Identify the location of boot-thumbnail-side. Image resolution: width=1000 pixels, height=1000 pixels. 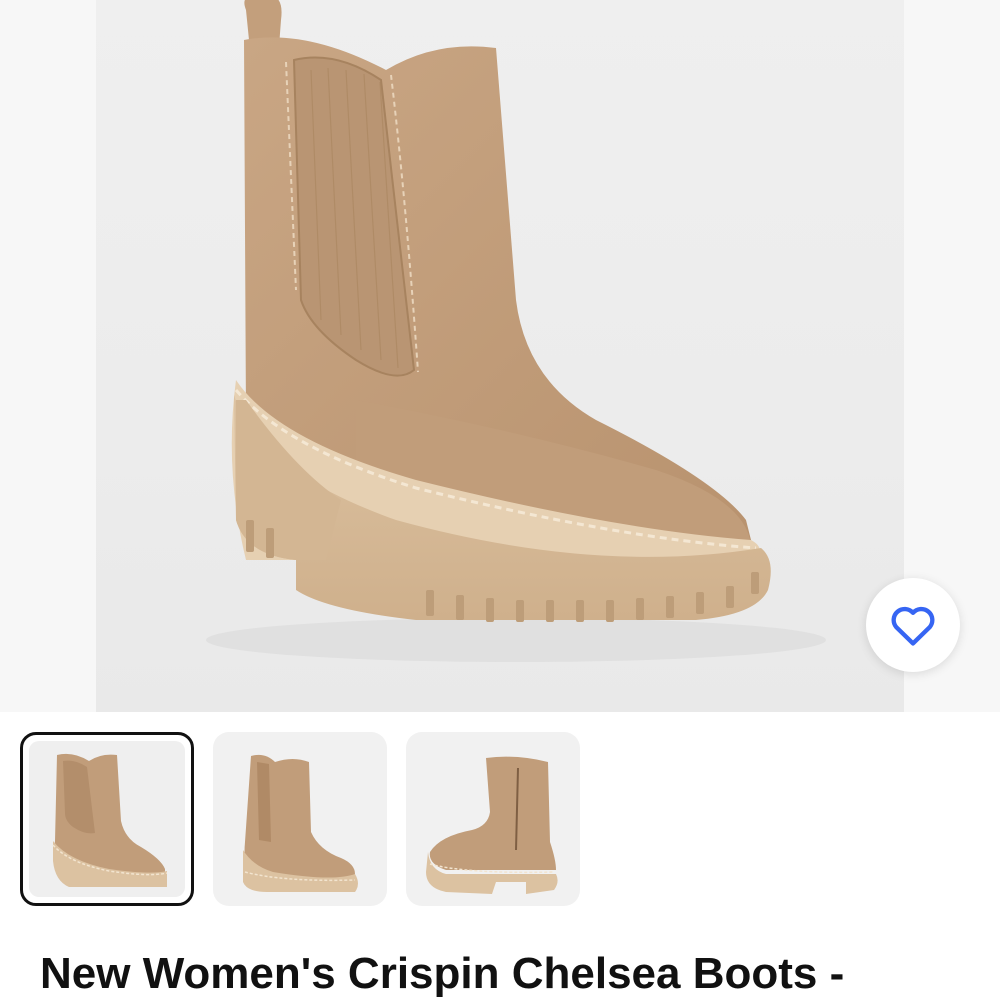
(300, 823).